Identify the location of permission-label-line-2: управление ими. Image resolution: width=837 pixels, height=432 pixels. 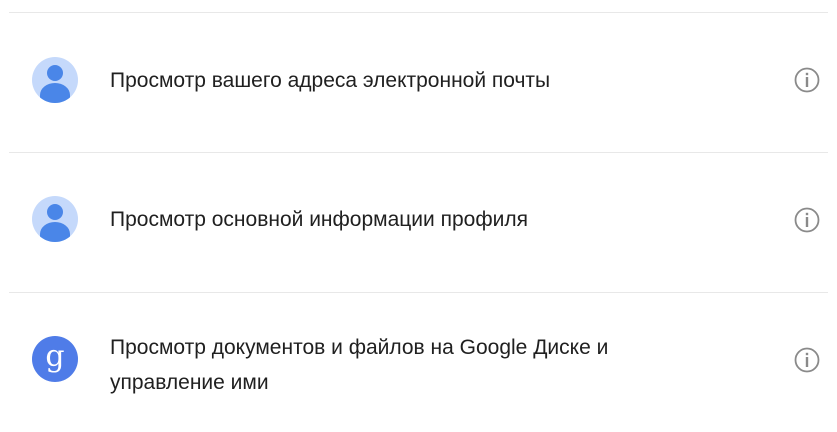
(189, 382).